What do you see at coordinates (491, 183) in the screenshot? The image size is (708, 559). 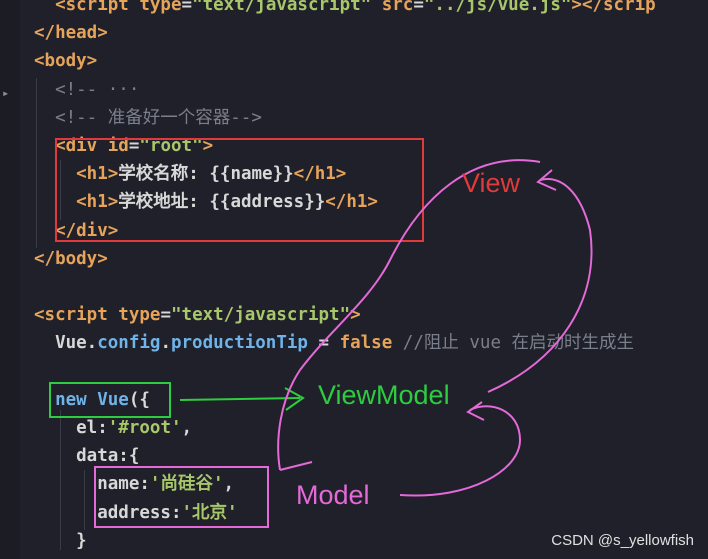 I see `view-label: View` at bounding box center [491, 183].